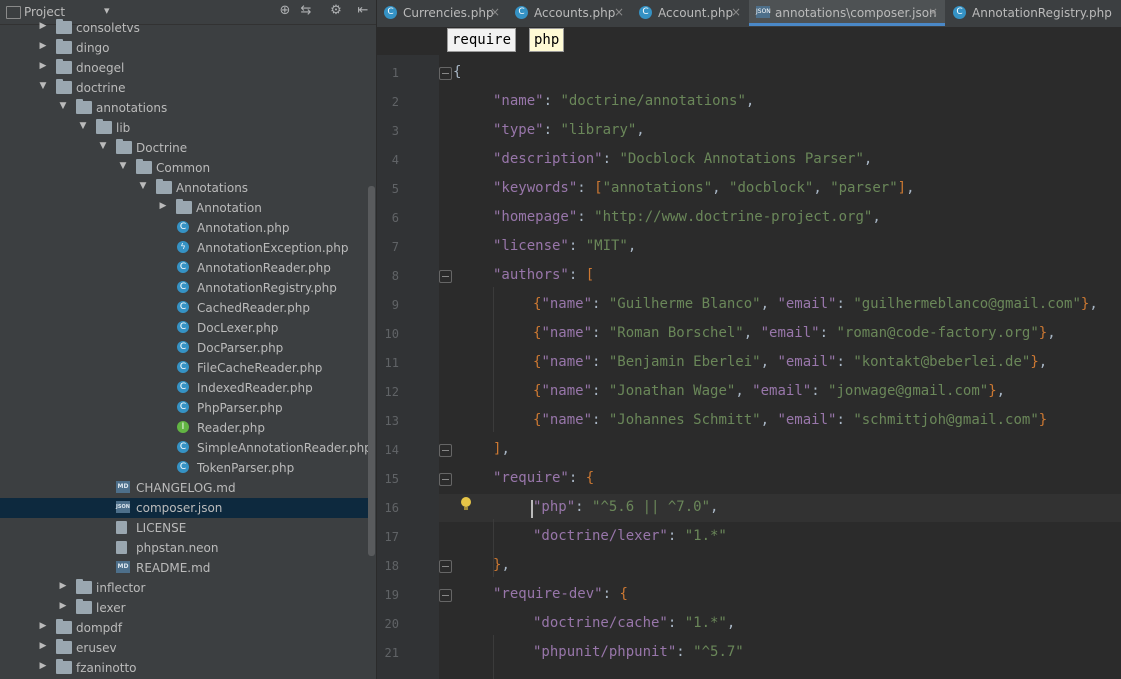 Image resolution: width=1121 pixels, height=679 pixels. I want to click on tab-annotationregistry-php: C AnnotationRegistry.php, so click(1033, 13).